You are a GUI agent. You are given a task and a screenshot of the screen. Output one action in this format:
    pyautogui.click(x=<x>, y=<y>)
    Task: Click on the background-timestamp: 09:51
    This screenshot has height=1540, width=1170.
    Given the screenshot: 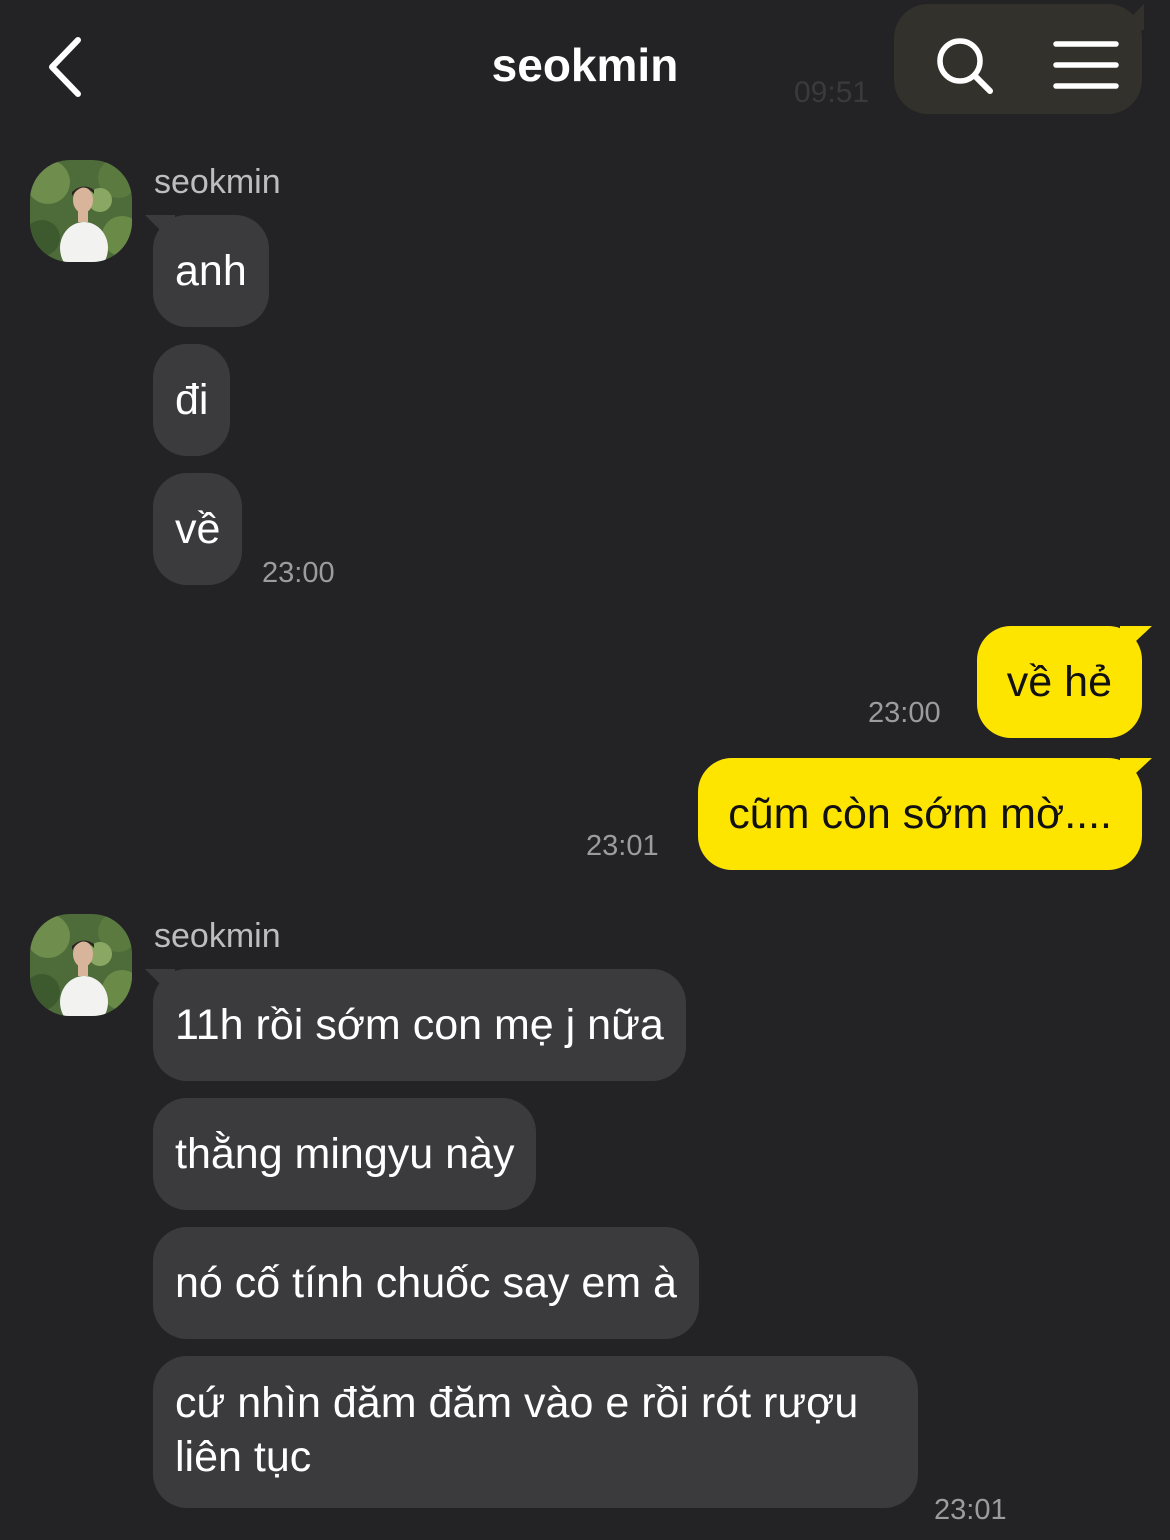 What is the action you would take?
    pyautogui.click(x=832, y=92)
    